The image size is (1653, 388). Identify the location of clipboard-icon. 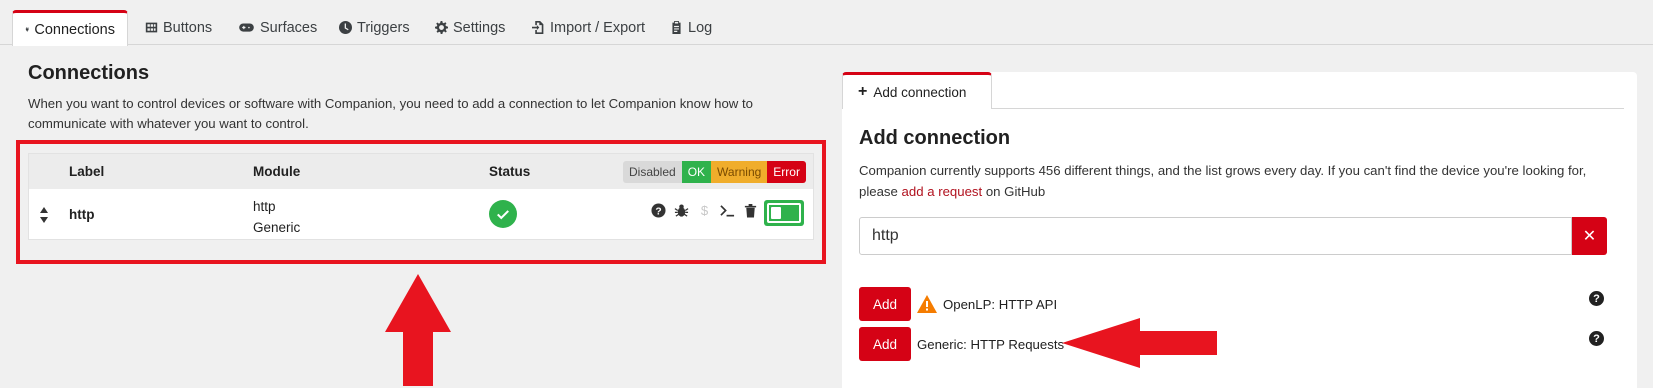
(676, 27).